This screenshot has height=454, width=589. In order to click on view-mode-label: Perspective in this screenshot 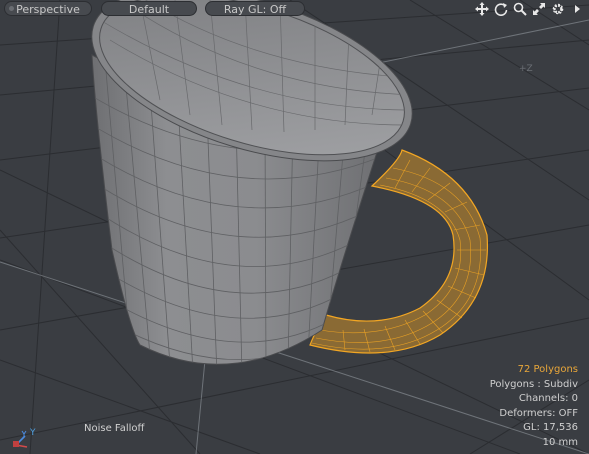, I will do `click(48, 9)`.